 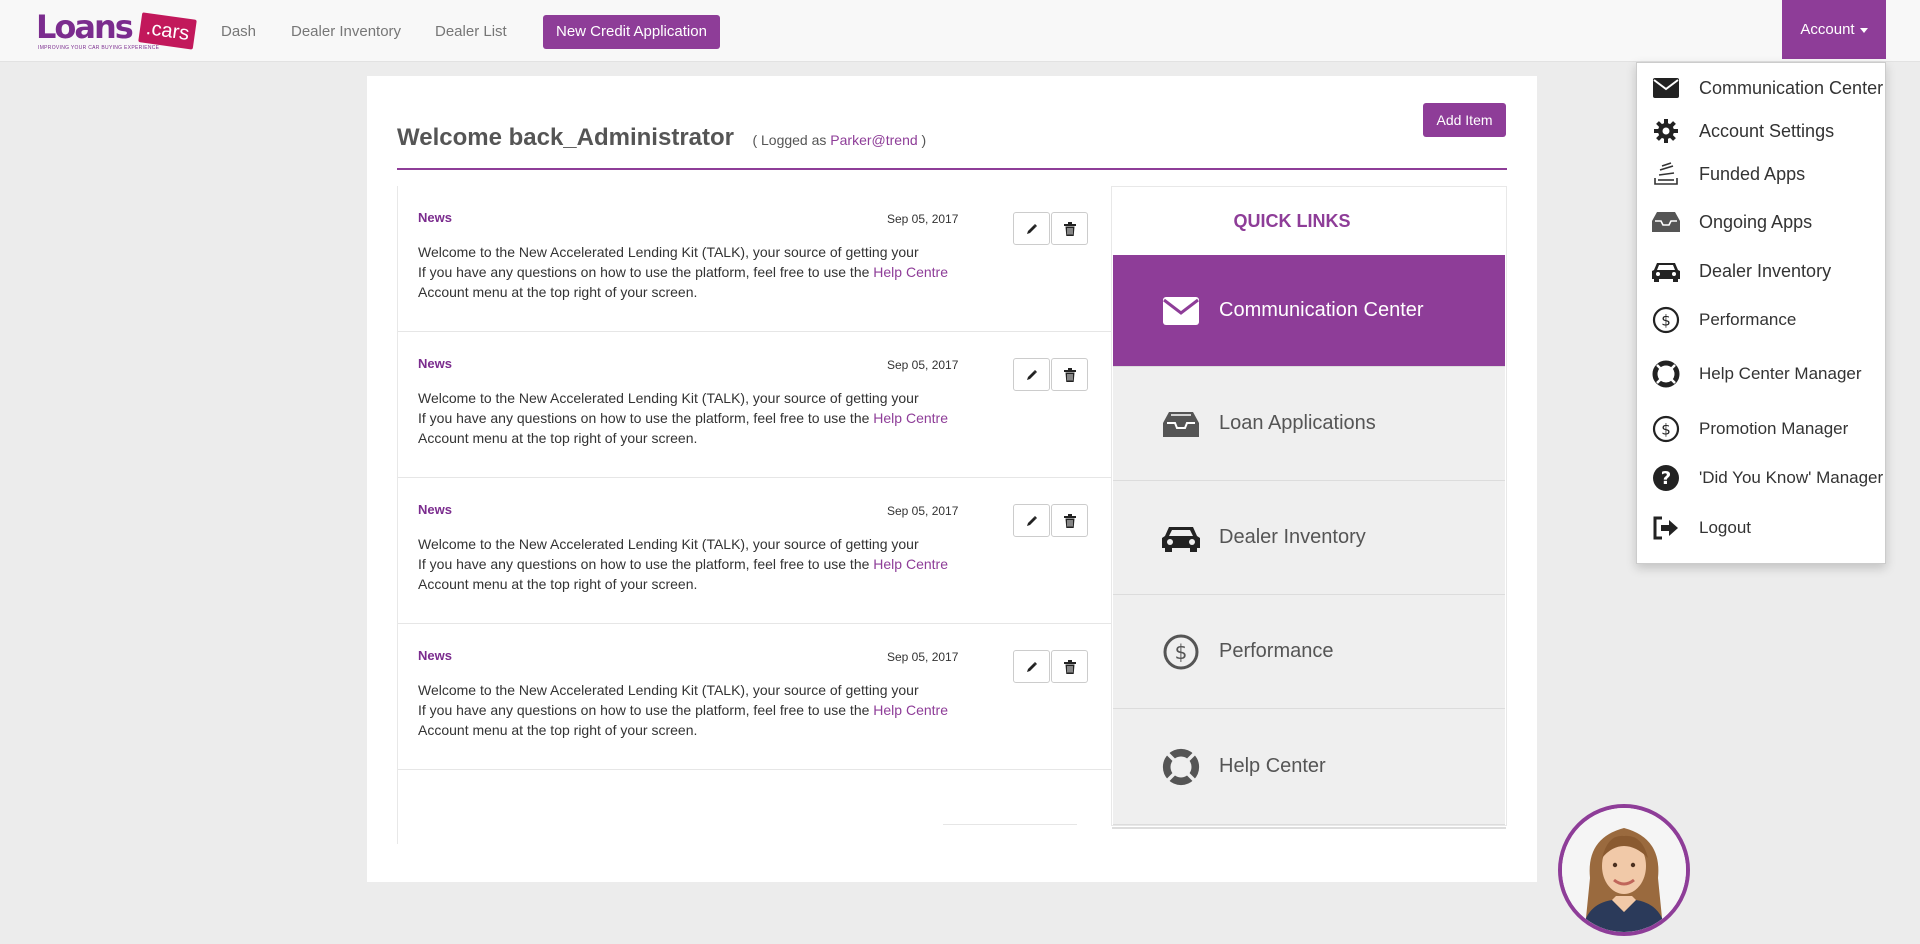 I want to click on menu-item-communication-center: Communication Center, so click(x=1767, y=88).